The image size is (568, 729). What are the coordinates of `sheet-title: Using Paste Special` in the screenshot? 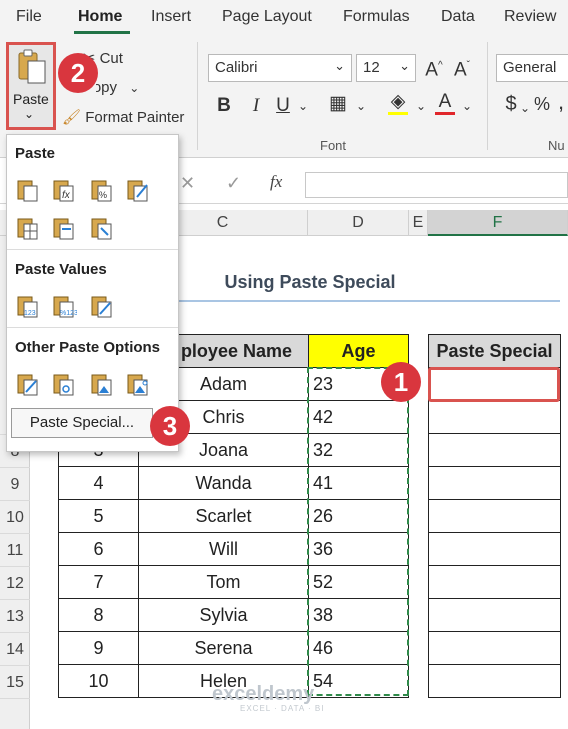 It's located at (310, 282).